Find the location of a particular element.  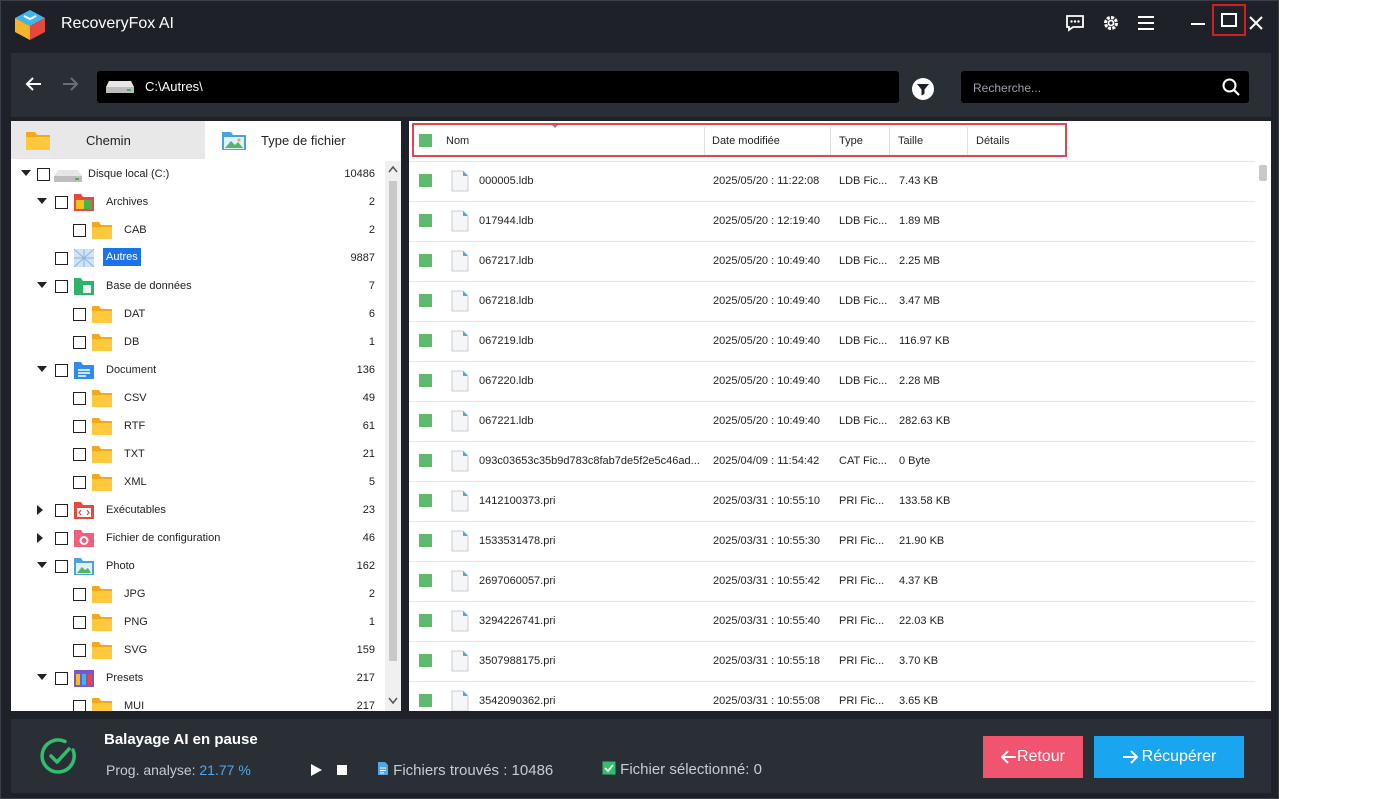

search-icon is located at coordinates (1231, 87).